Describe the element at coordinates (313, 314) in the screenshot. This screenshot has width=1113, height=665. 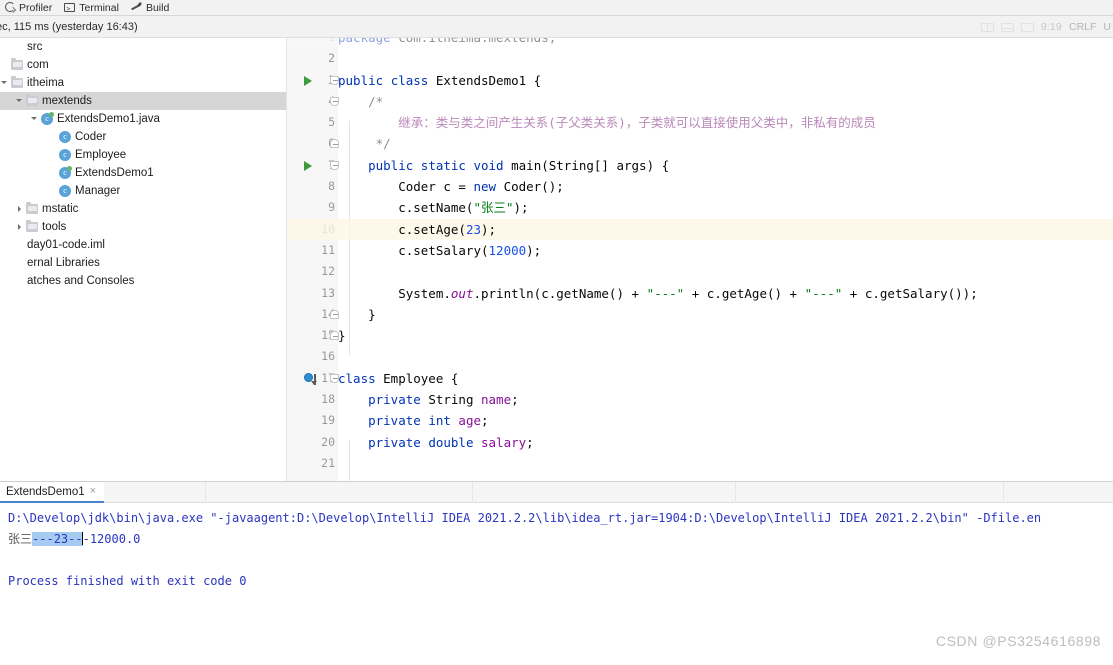
I see `gutter-row: 14` at that location.